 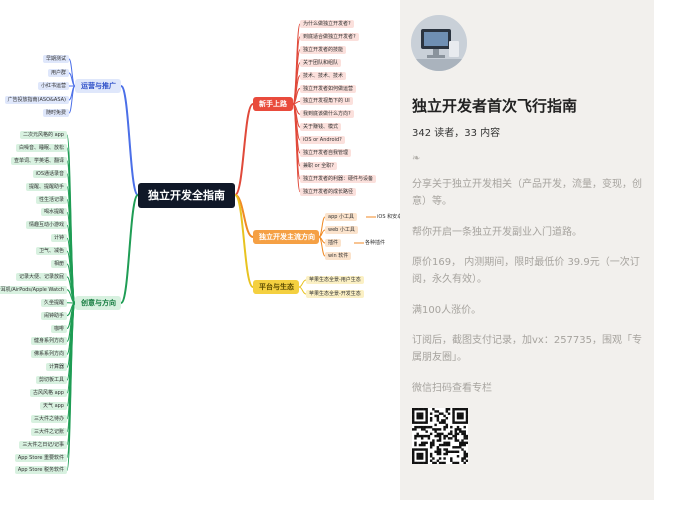 What do you see at coordinates (328, 191) in the screenshot?
I see `leaf-beginner-item: 独立开发者的成长路径` at bounding box center [328, 191].